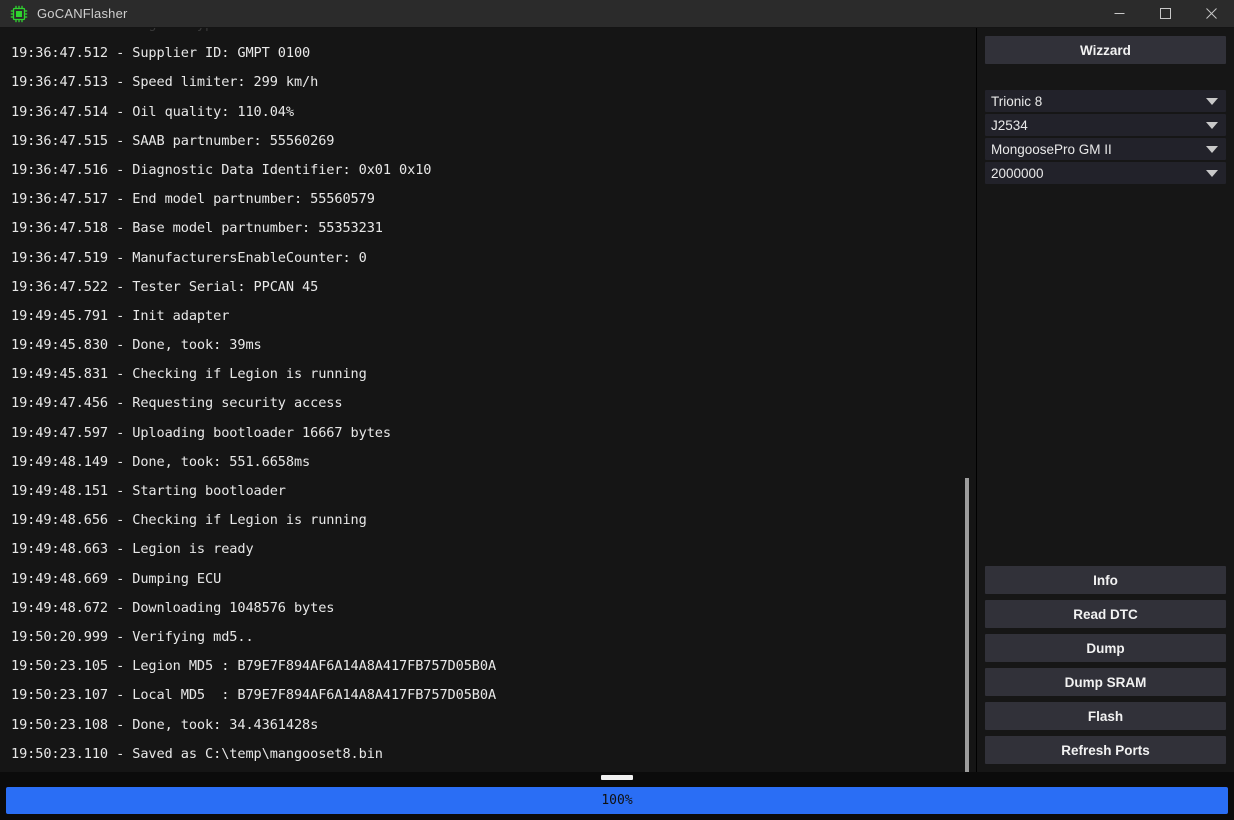 The height and width of the screenshot is (820, 1234). I want to click on log-line: 19:36:47.513 - Speed limiter: 299 km/h, so click(165, 82).